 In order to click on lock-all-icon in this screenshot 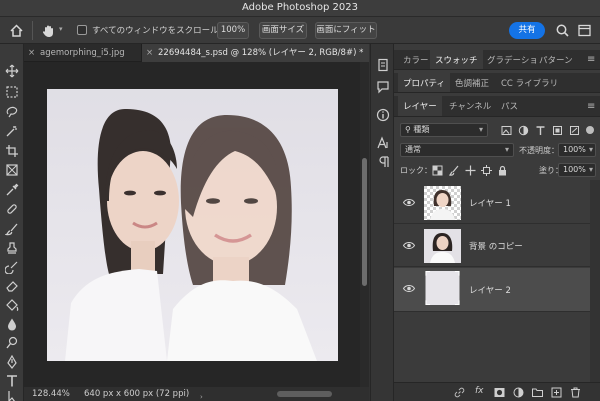, I will do `click(502, 170)`.